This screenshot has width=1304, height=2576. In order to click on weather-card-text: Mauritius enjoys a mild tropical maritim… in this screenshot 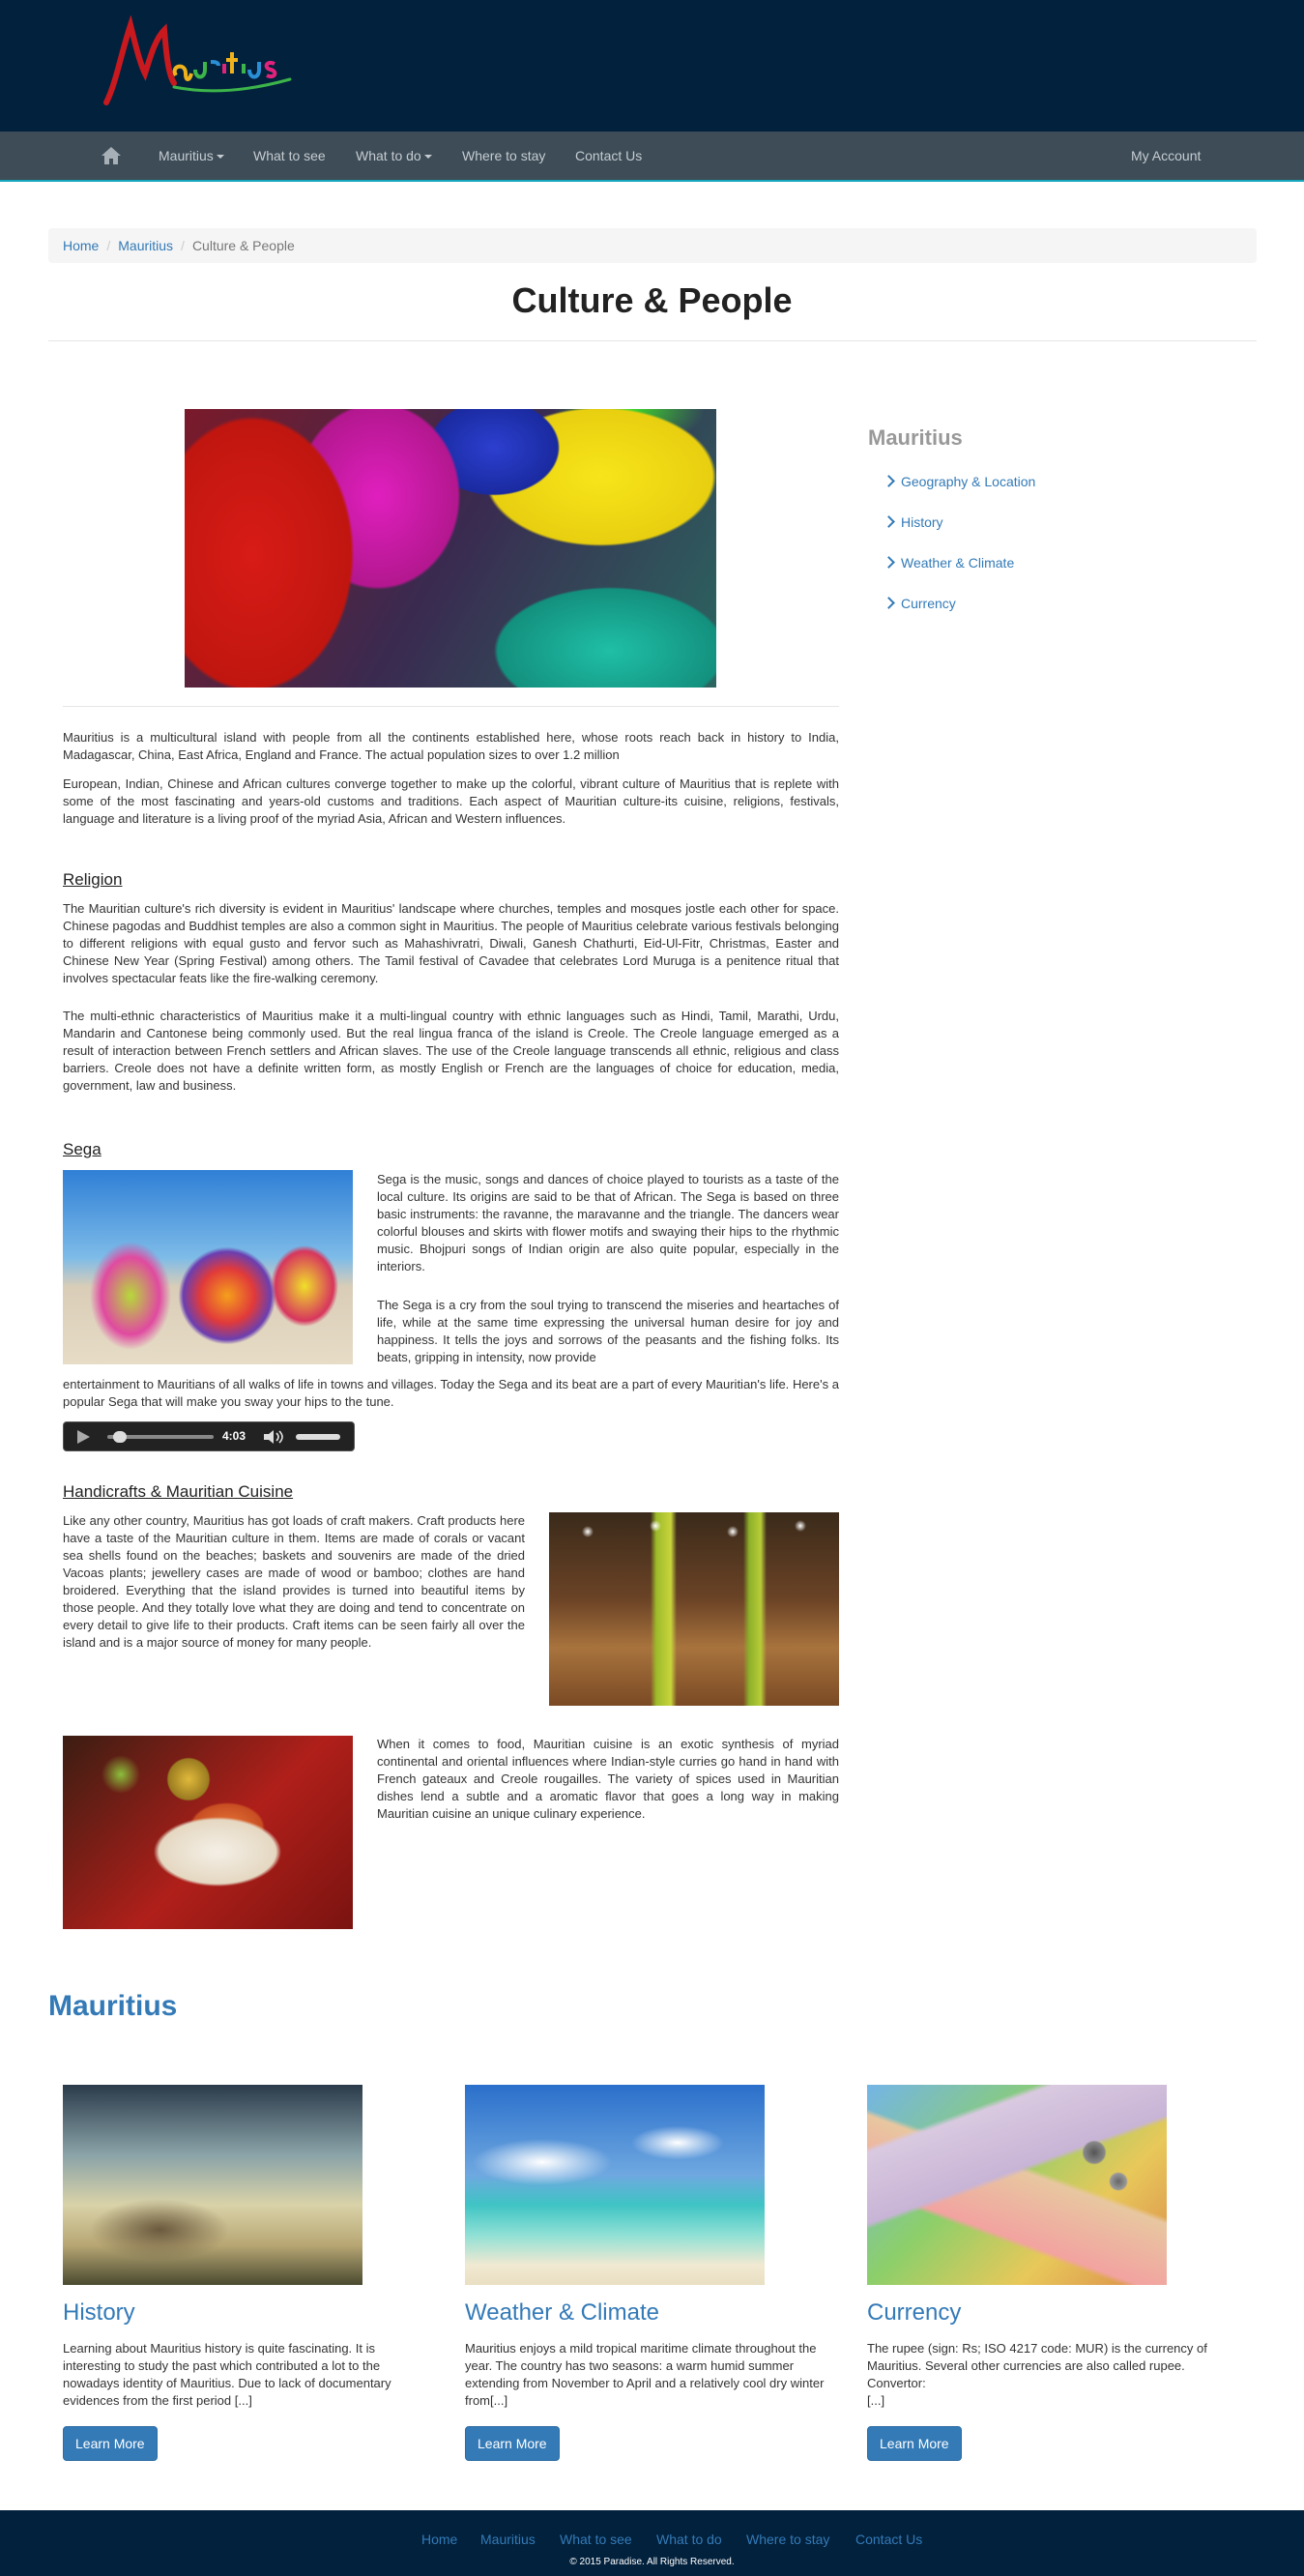, I will do `click(645, 2374)`.